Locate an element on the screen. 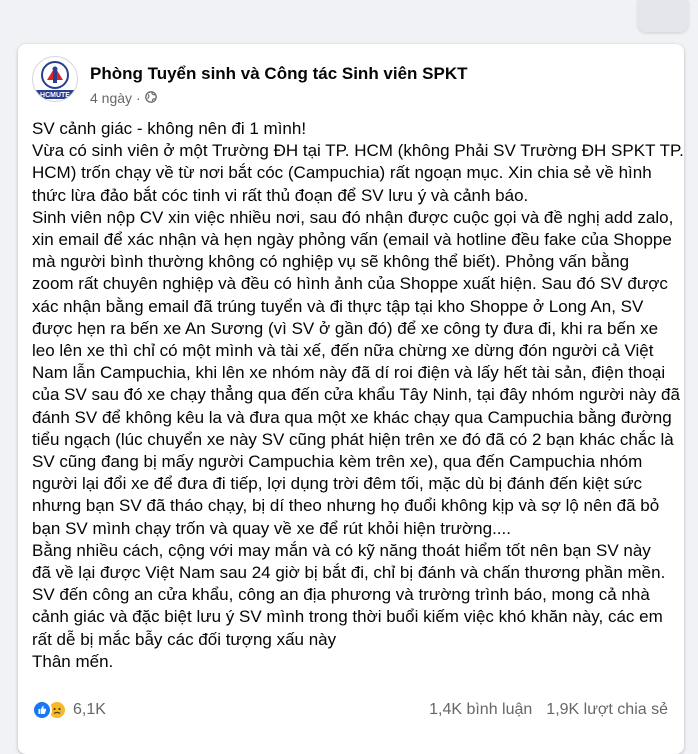 Image resolution: width=698 pixels, height=754 pixels. post-footer: 6,1K 1,4K bình luận 1,9K lượt chia sẻ is located at coordinates (350, 710).